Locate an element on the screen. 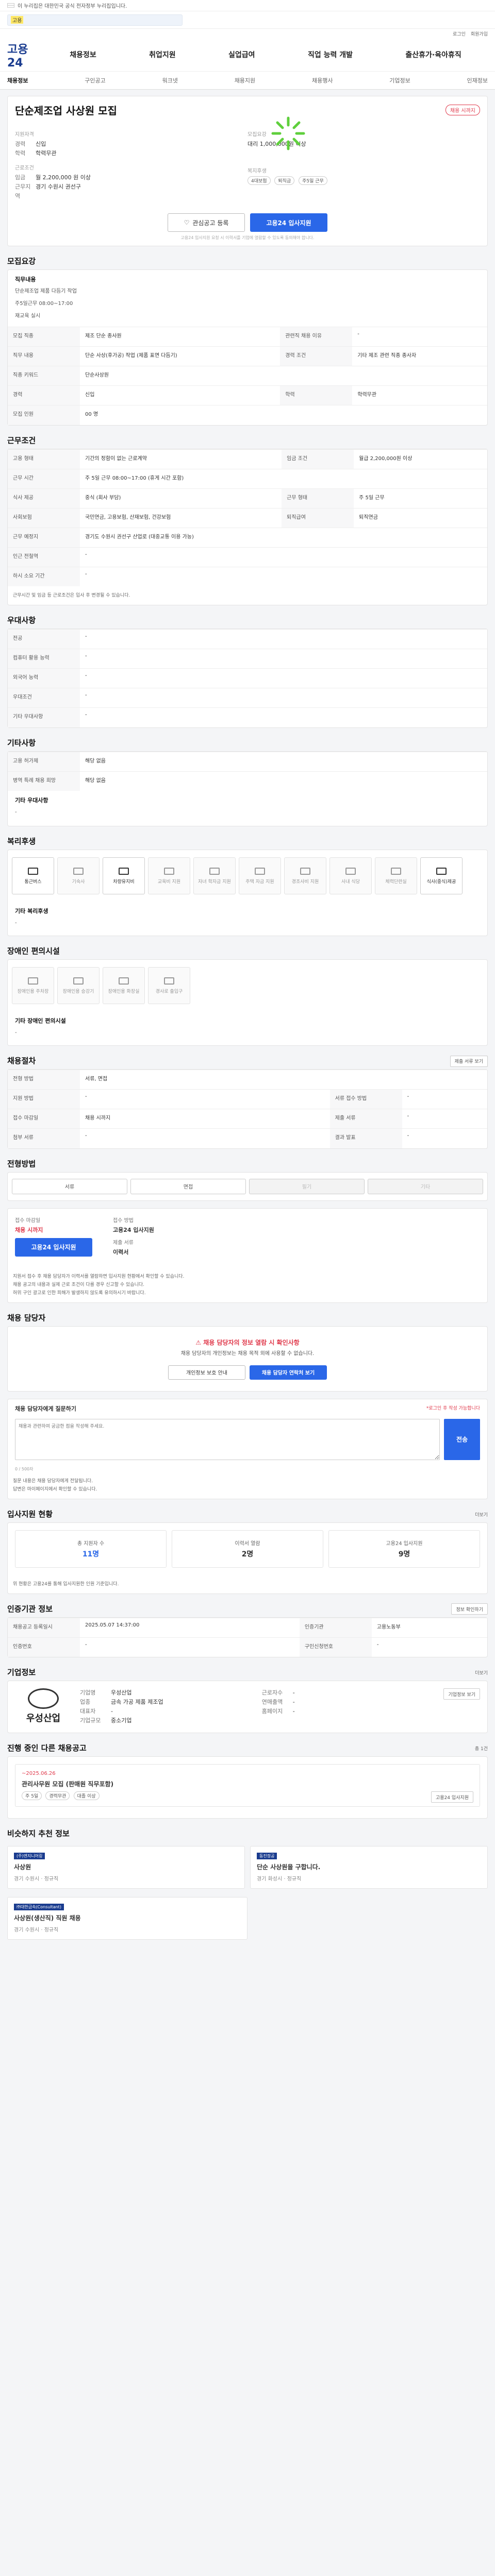  apply-button: 고용24 입사지원 is located at coordinates (288, 222).